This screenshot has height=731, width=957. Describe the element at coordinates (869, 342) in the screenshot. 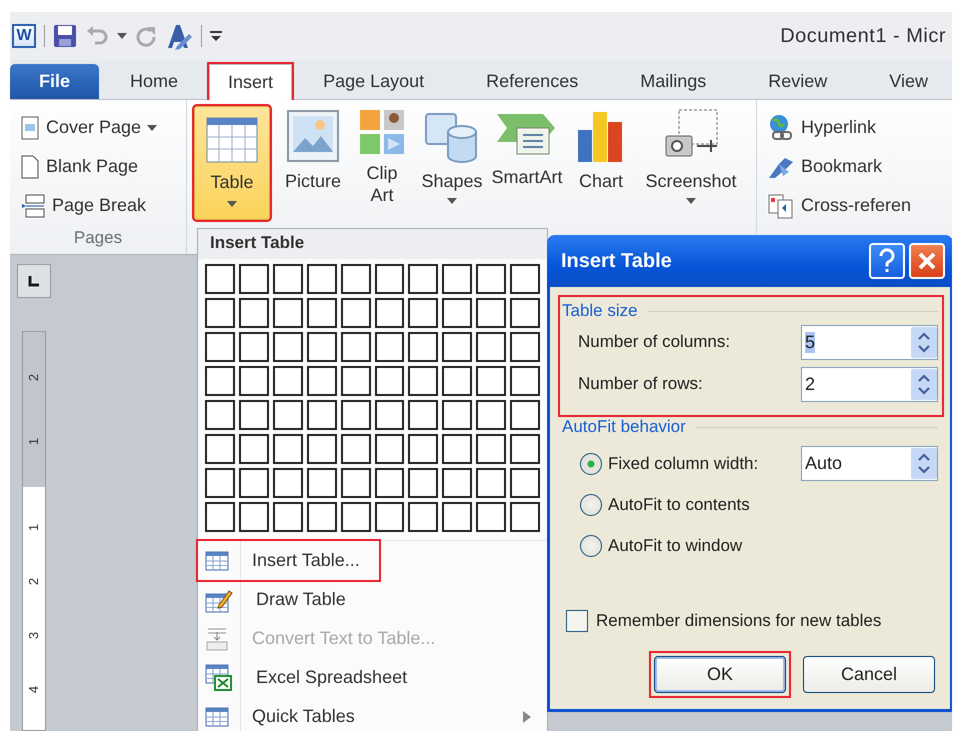

I see `number-field: 5` at that location.